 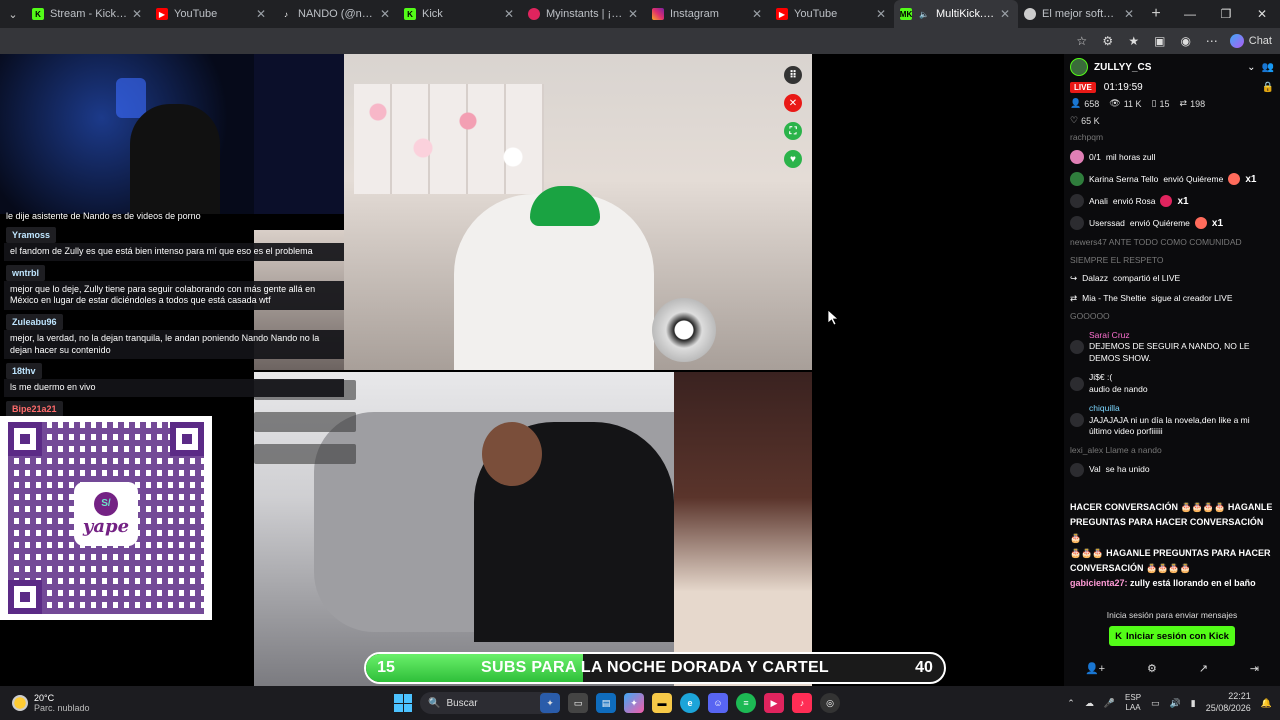 What do you see at coordinates (1095, 668) in the screenshot?
I see `add-user-icon: 👤+` at bounding box center [1095, 668].